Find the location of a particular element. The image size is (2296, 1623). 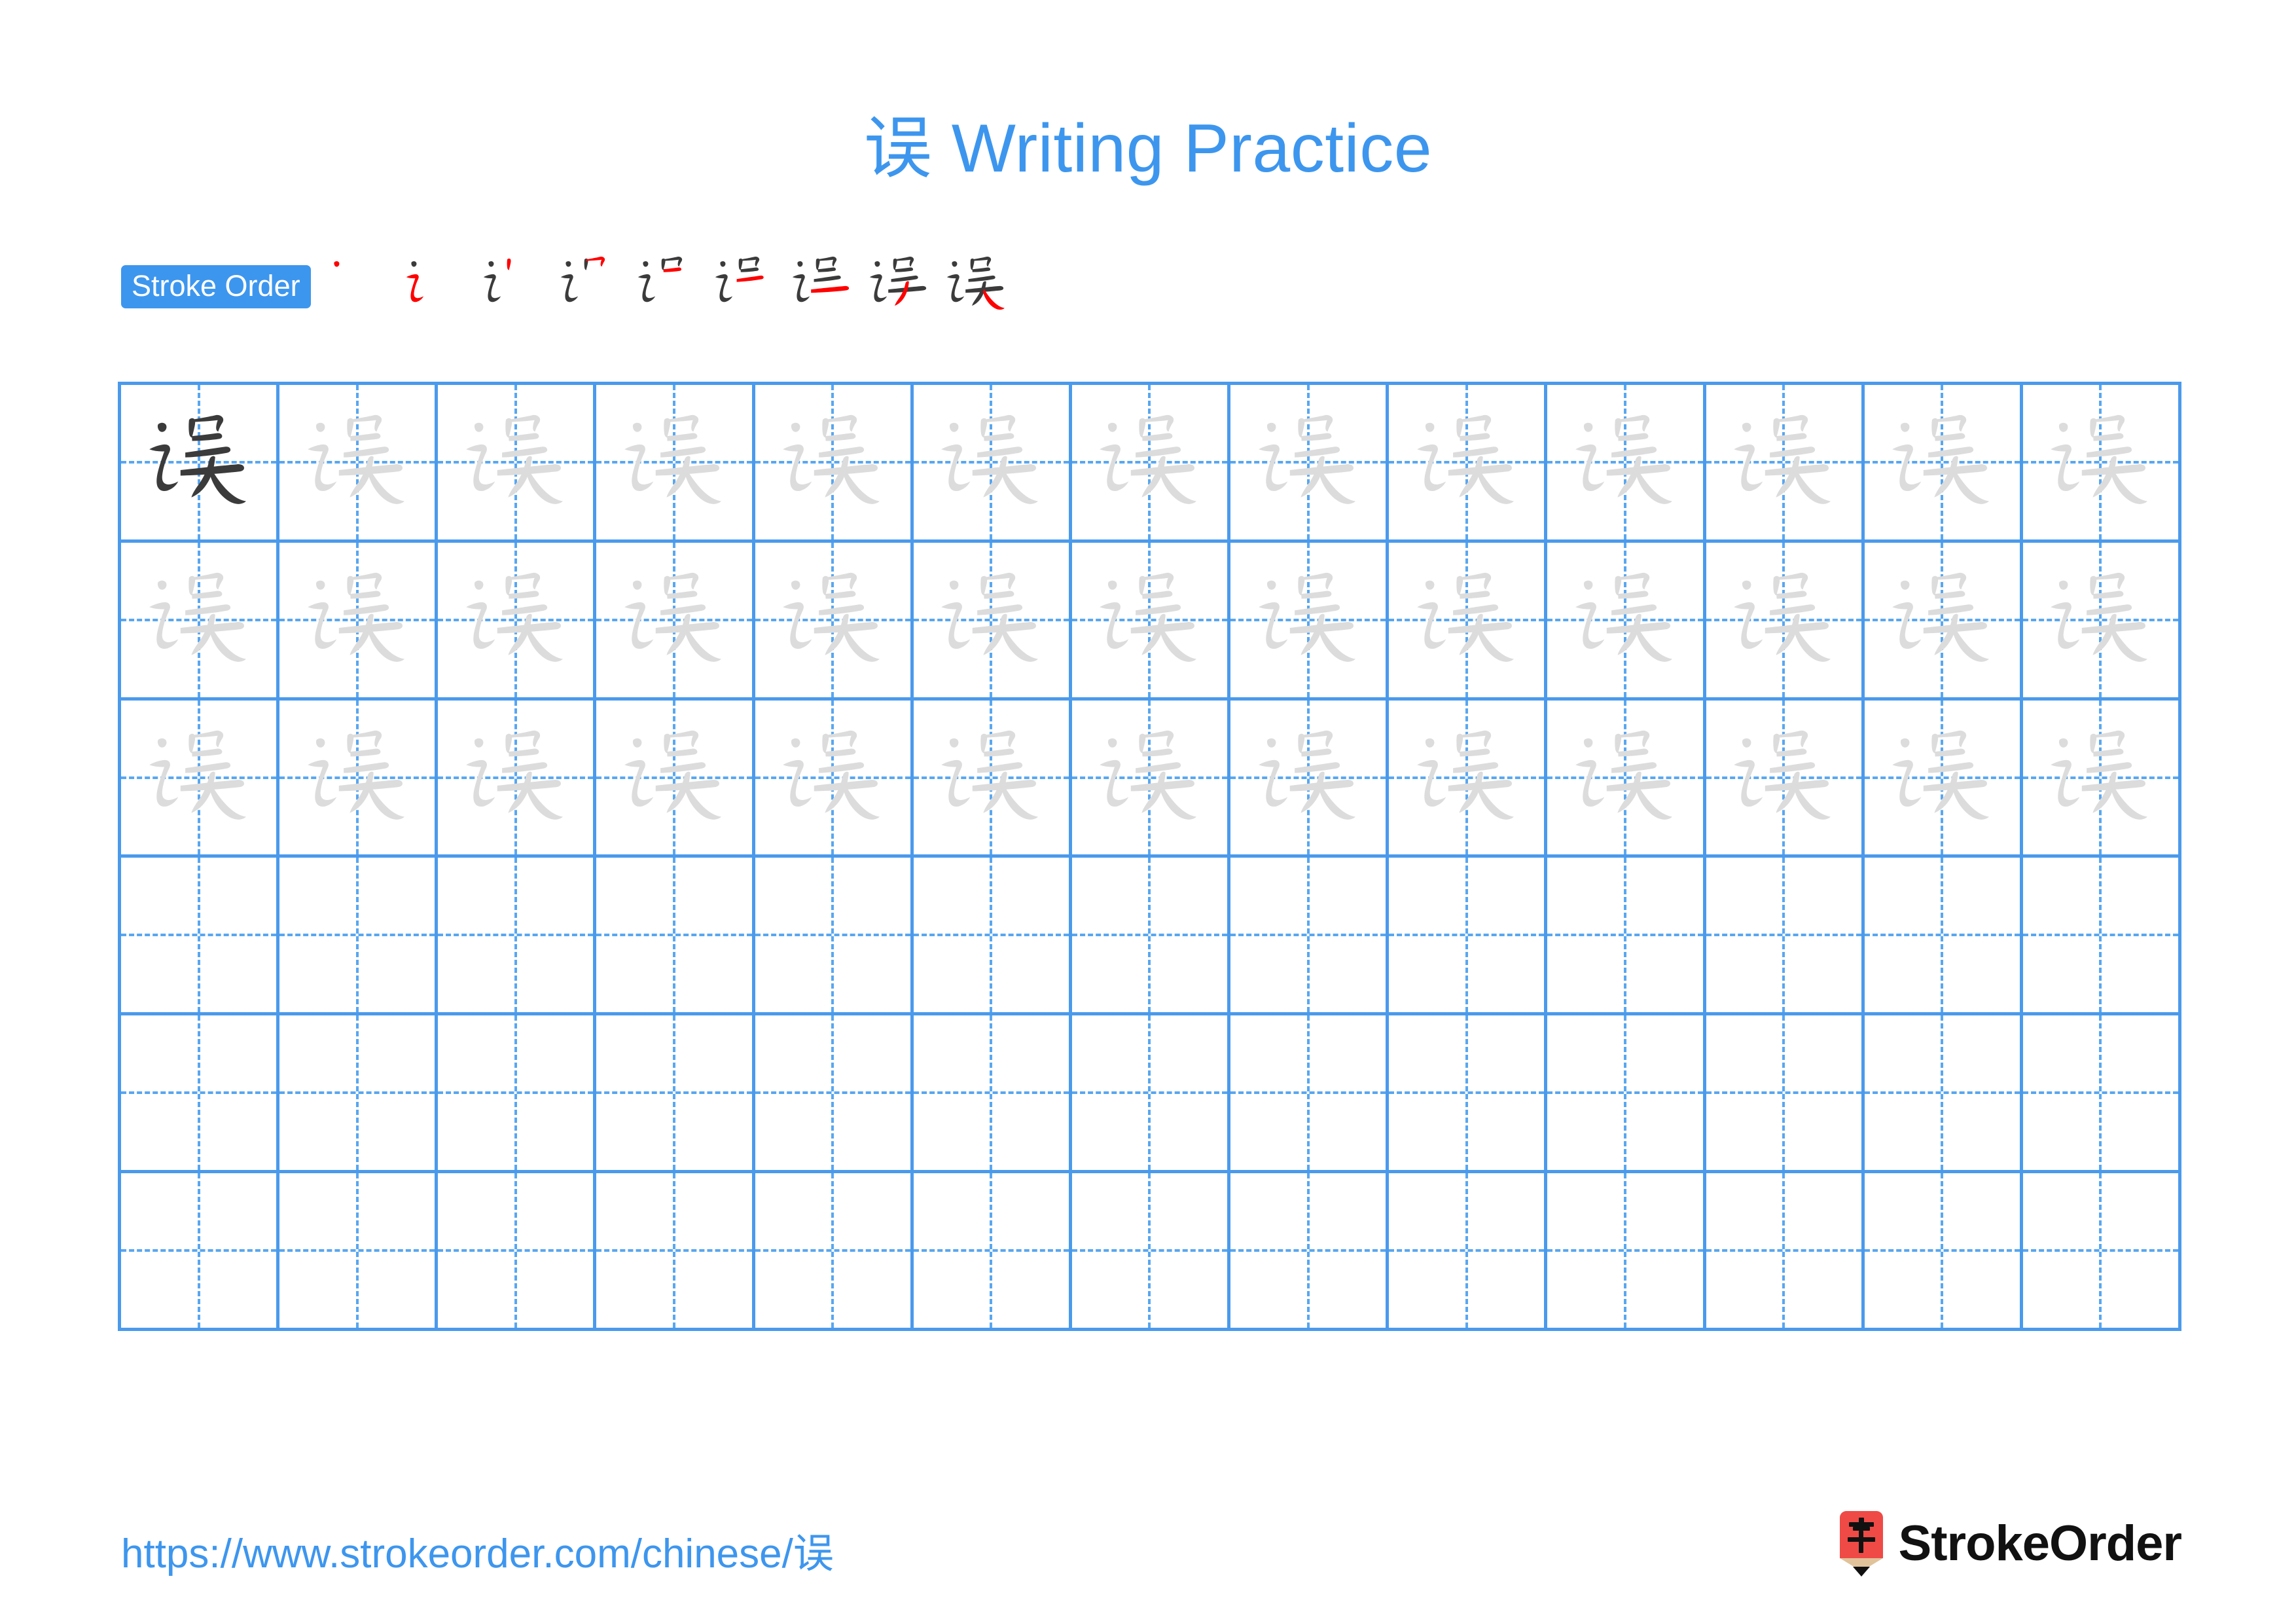

brand-logo: StrokeOrder is located at coordinates (2009, 1544).